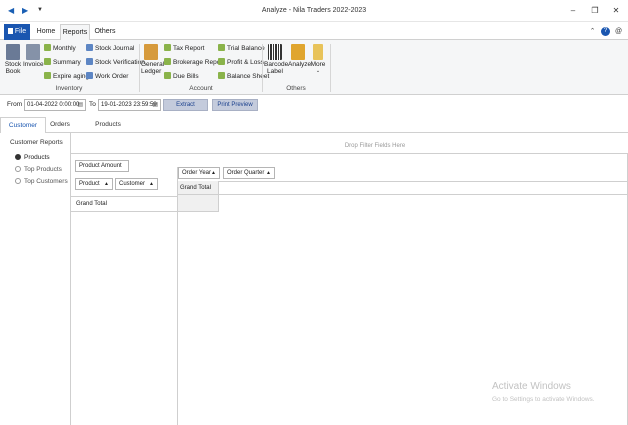 The image size is (628, 425). What do you see at coordinates (43, 169) in the screenshot?
I see `radio-top-products-label: Top Products` at bounding box center [43, 169].